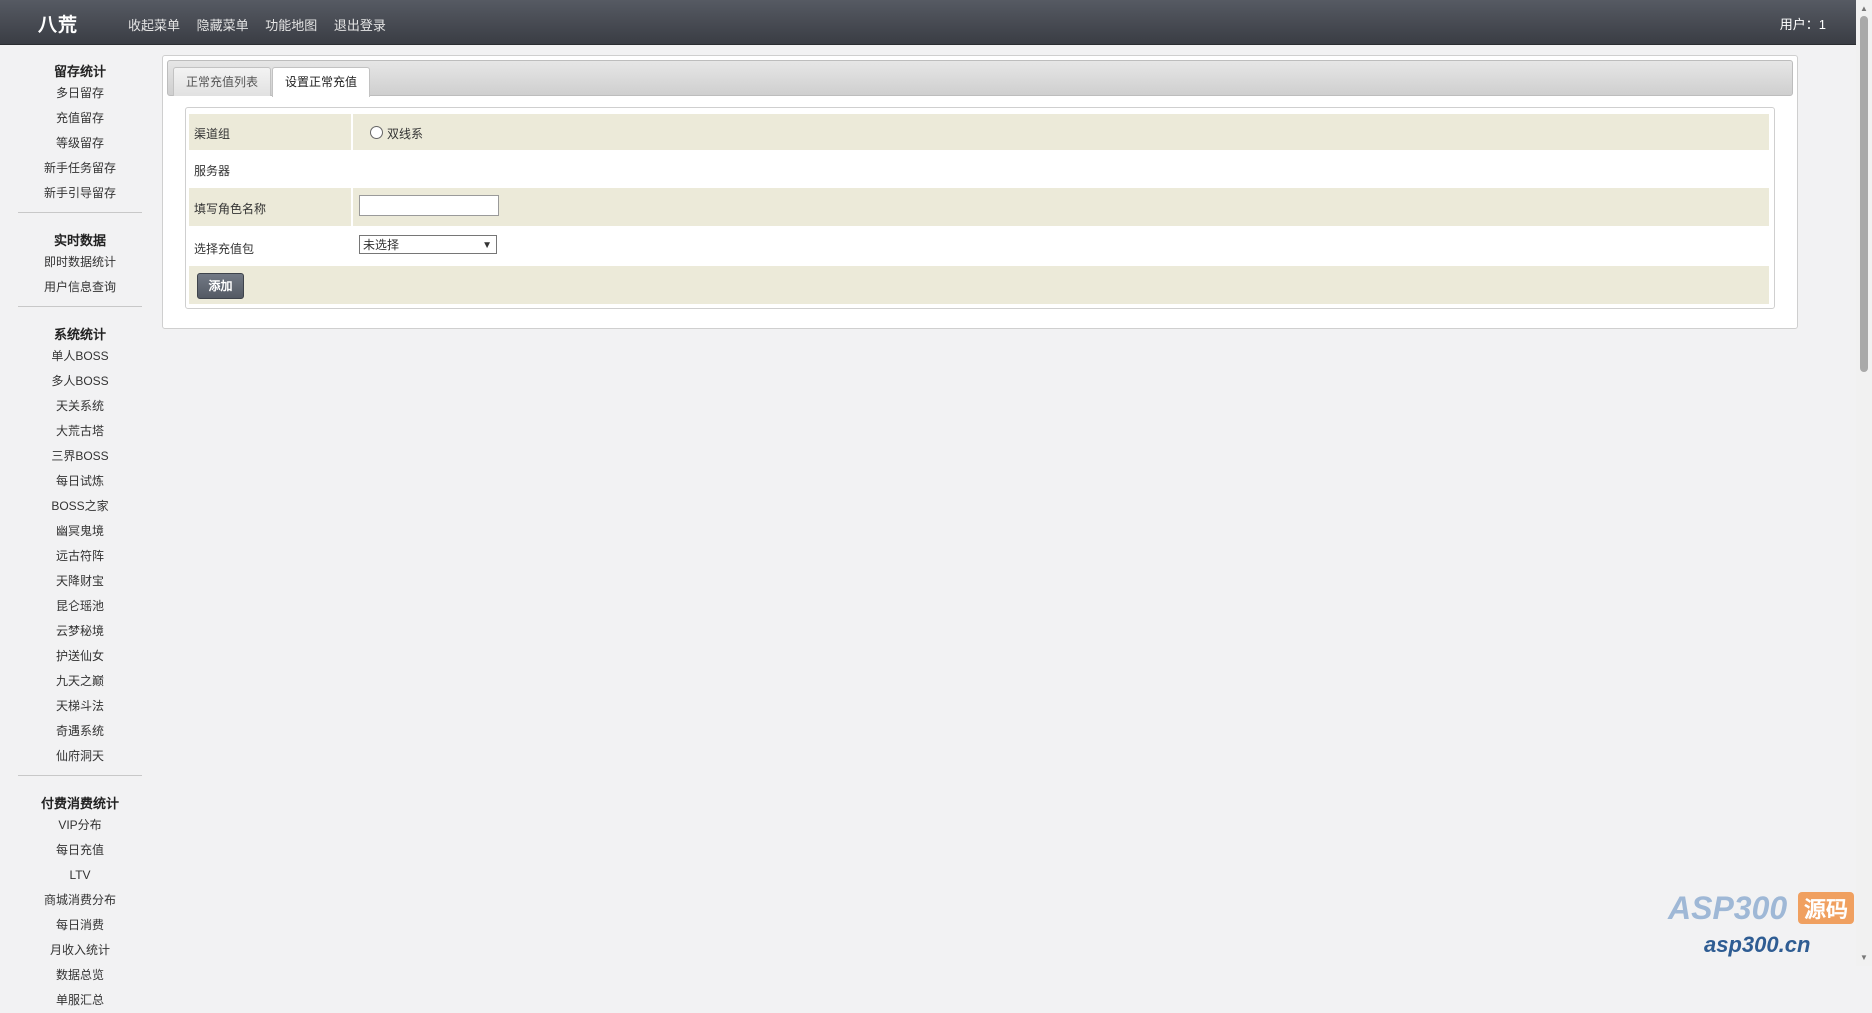 The image size is (1872, 1013). What do you see at coordinates (487, 245) in the screenshot?
I see `chevron-down-icon: ▼` at bounding box center [487, 245].